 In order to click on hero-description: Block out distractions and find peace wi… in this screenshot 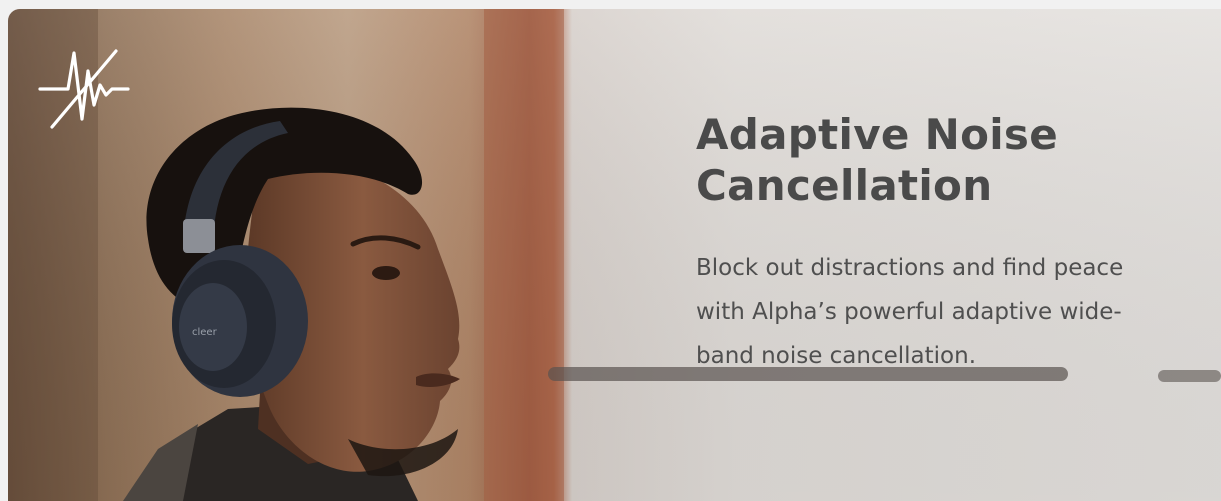, I will do `click(910, 312)`.